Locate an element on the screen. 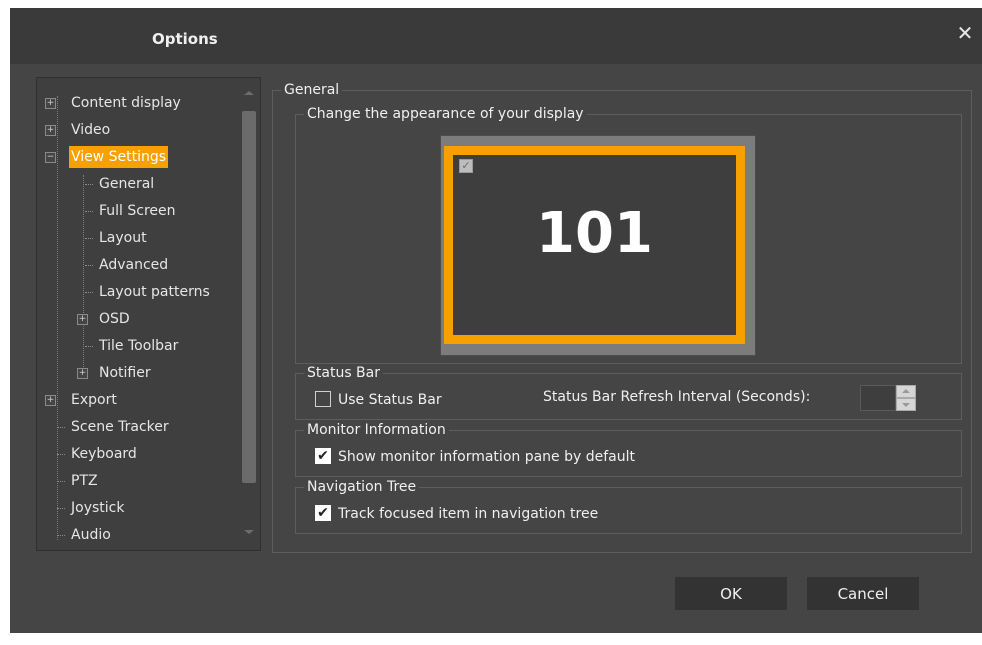 The height and width of the screenshot is (645, 982). monitor-info-legend: Monitor Information is located at coordinates (376, 430).